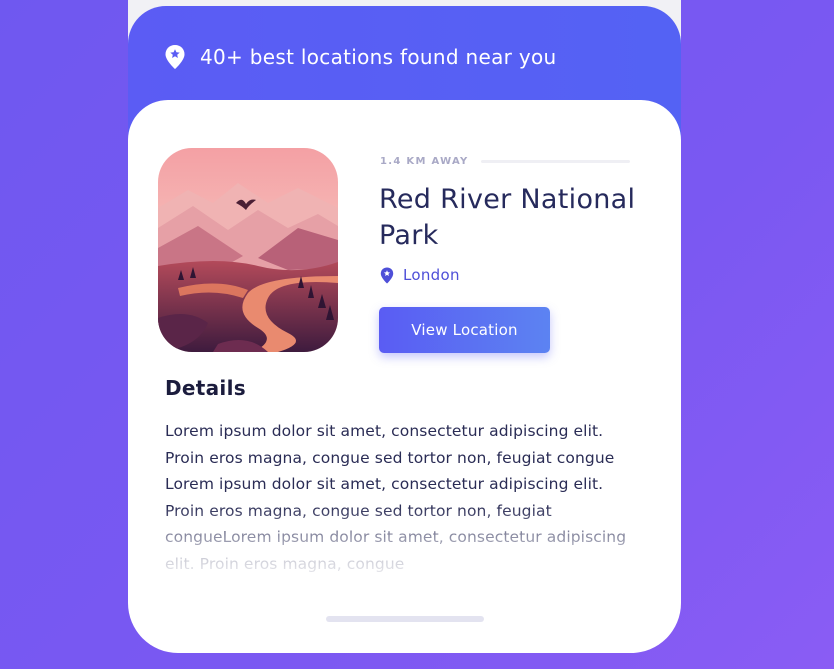 The height and width of the screenshot is (669, 834). Describe the element at coordinates (507, 217) in the screenshot. I see `place-title: Red River National Park` at that location.